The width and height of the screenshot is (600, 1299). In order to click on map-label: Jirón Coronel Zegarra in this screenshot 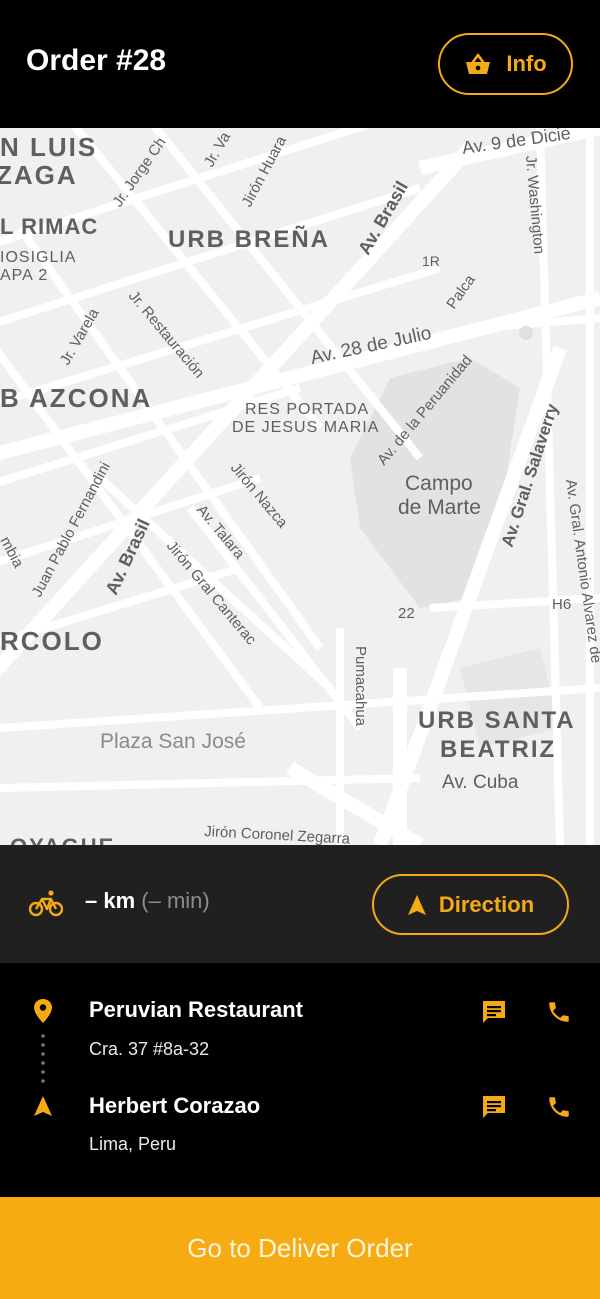, I will do `click(277, 834)`.